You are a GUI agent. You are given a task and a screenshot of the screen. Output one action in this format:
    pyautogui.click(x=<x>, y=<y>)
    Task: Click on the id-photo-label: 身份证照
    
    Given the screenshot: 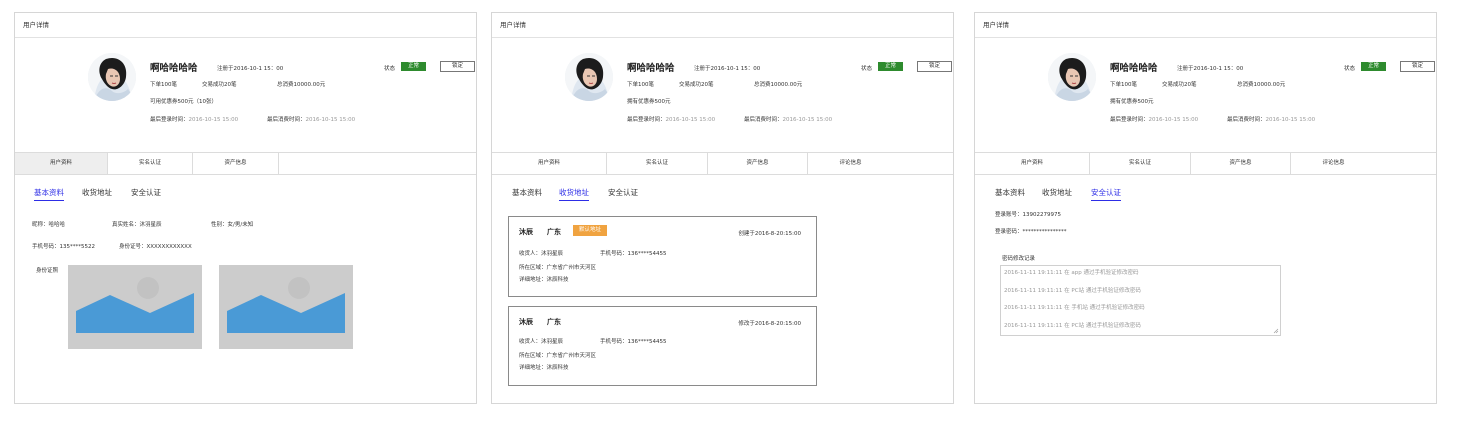 What is the action you would take?
    pyautogui.click(x=47, y=271)
    